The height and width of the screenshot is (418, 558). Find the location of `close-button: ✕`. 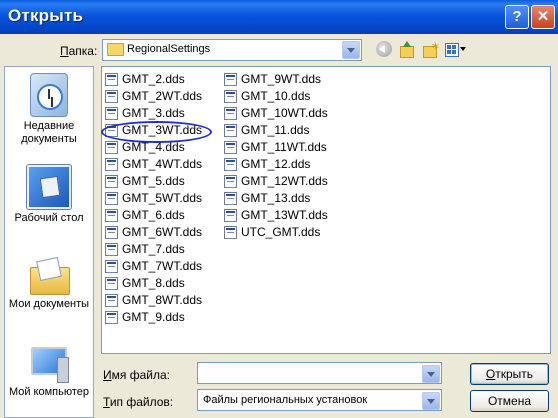

close-button: ✕ is located at coordinates (543, 17).